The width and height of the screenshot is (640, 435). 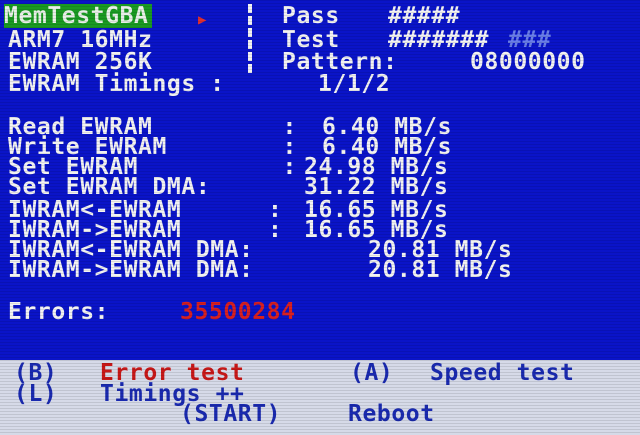 What do you see at coordinates (78, 16) in the screenshot?
I see `app-title: MemTestGBA` at bounding box center [78, 16].